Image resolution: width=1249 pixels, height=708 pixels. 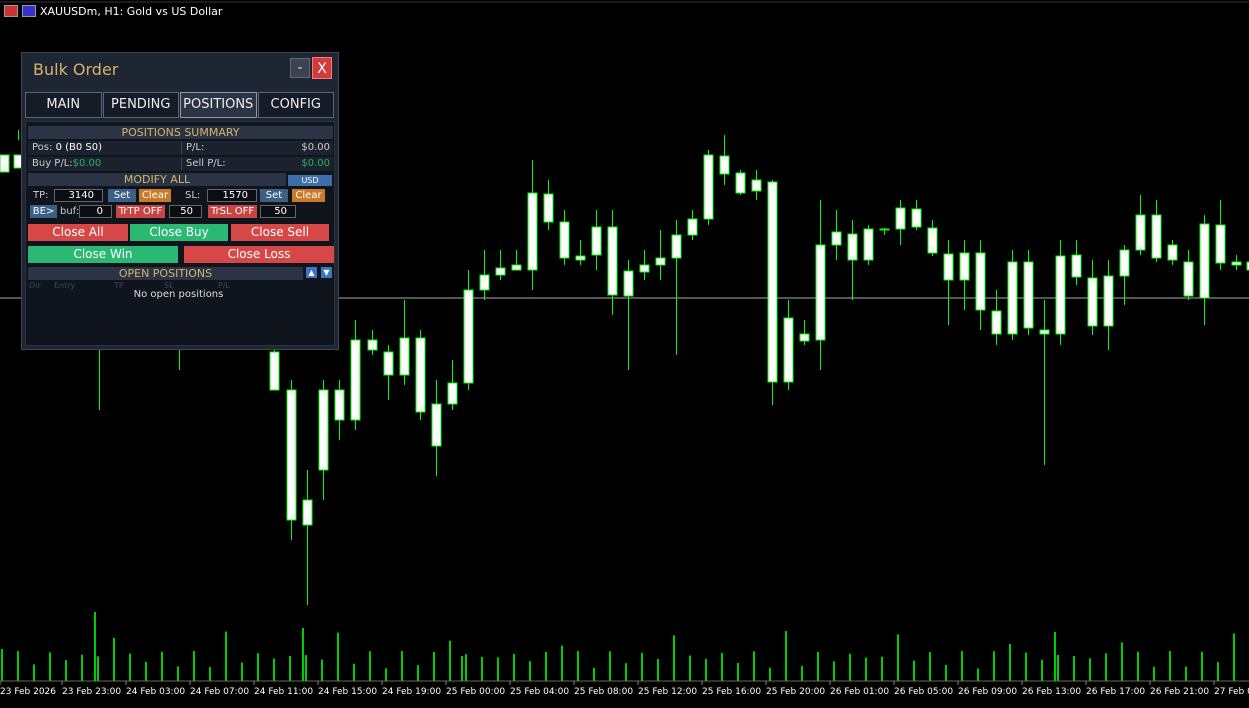 What do you see at coordinates (42, 147) in the screenshot?
I see `pos-label: Pos:` at bounding box center [42, 147].